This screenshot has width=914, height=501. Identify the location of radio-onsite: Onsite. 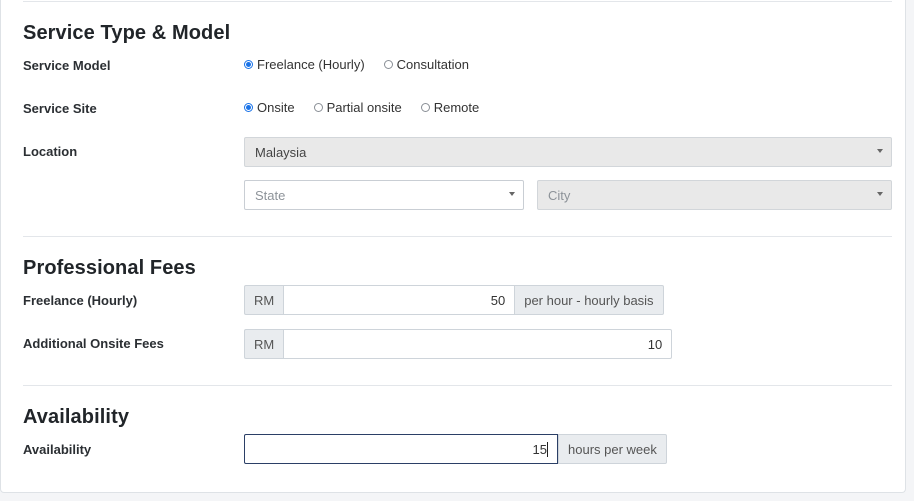
(269, 107).